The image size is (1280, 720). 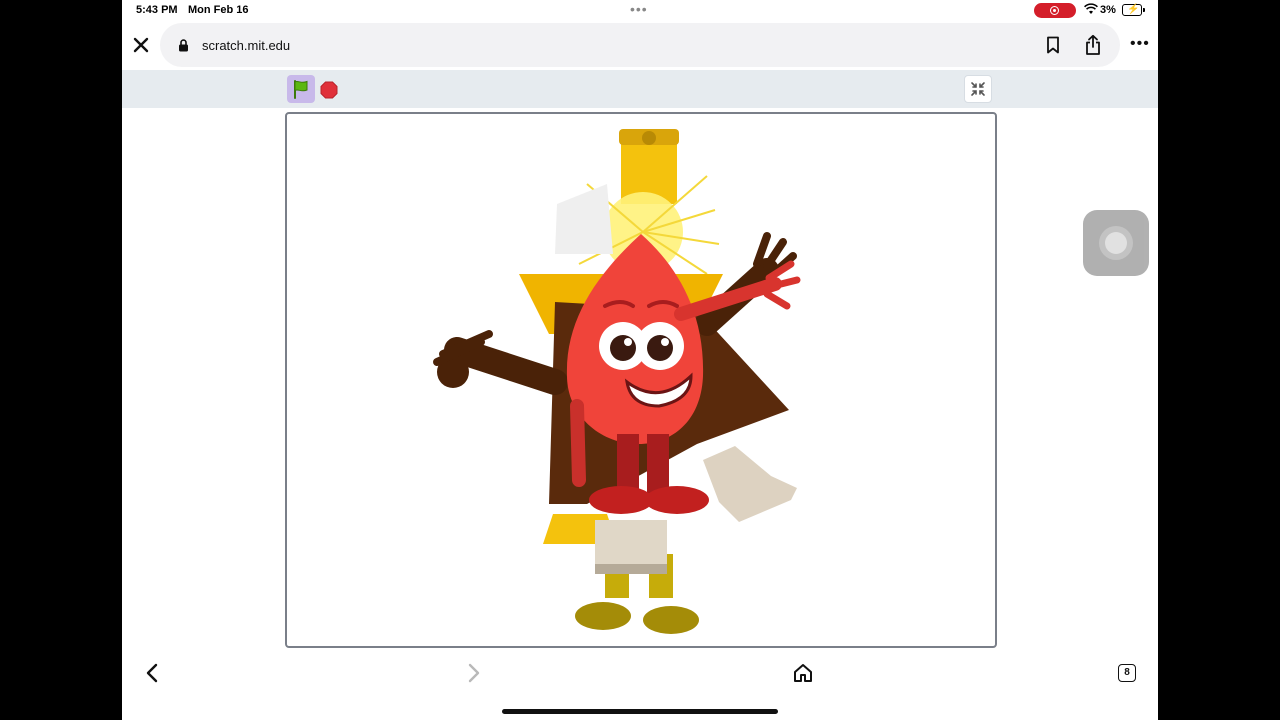 What do you see at coordinates (1140, 44) in the screenshot?
I see `more-icon: •••` at bounding box center [1140, 44].